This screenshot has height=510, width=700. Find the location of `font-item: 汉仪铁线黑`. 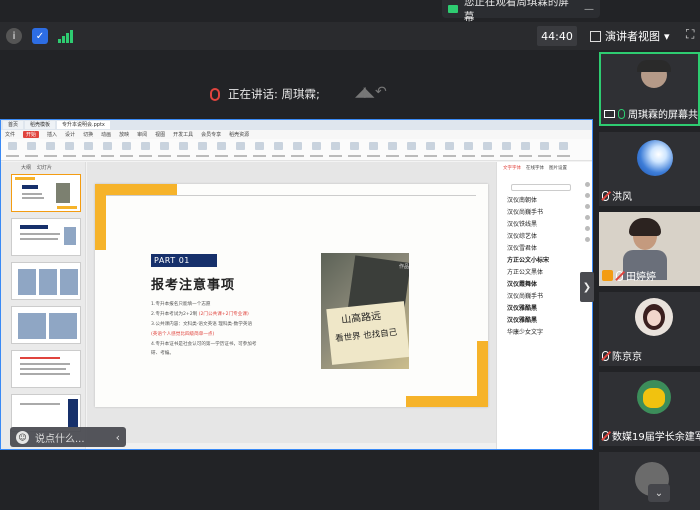

font-item: 汉仪铁线黑 is located at coordinates (549, 223).